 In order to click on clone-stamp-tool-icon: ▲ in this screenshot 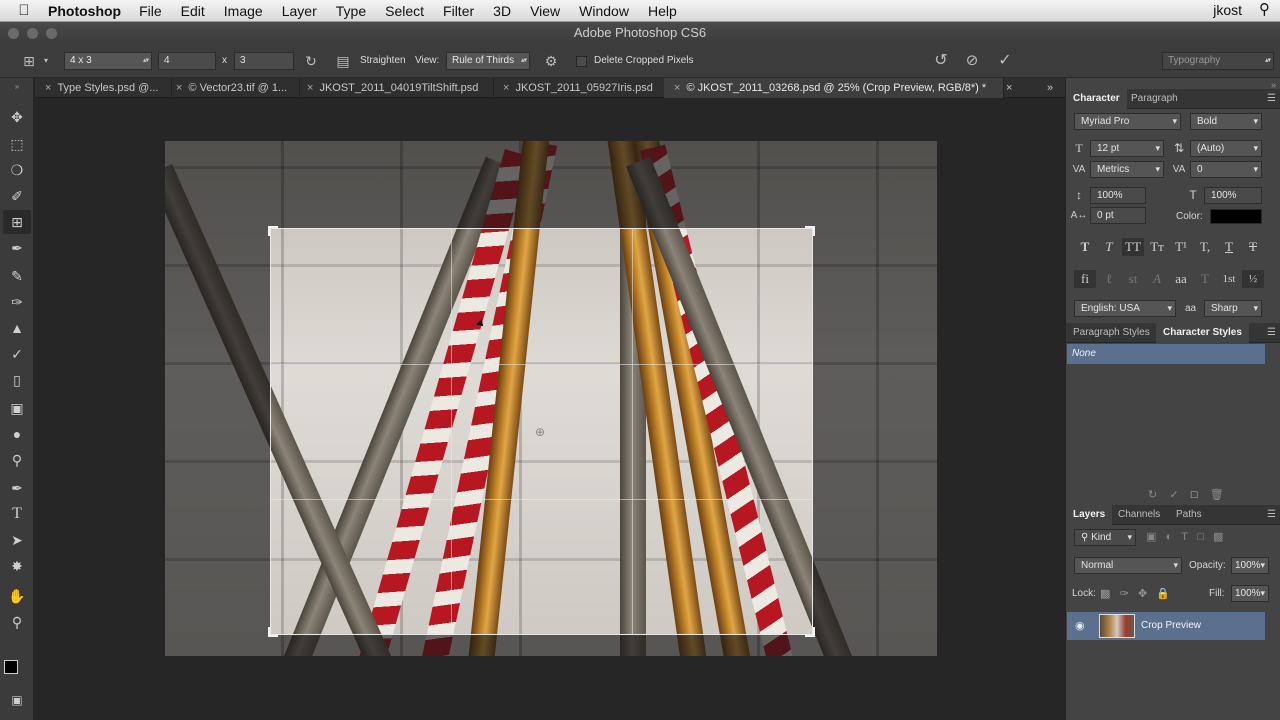, I will do `click(17, 328)`.